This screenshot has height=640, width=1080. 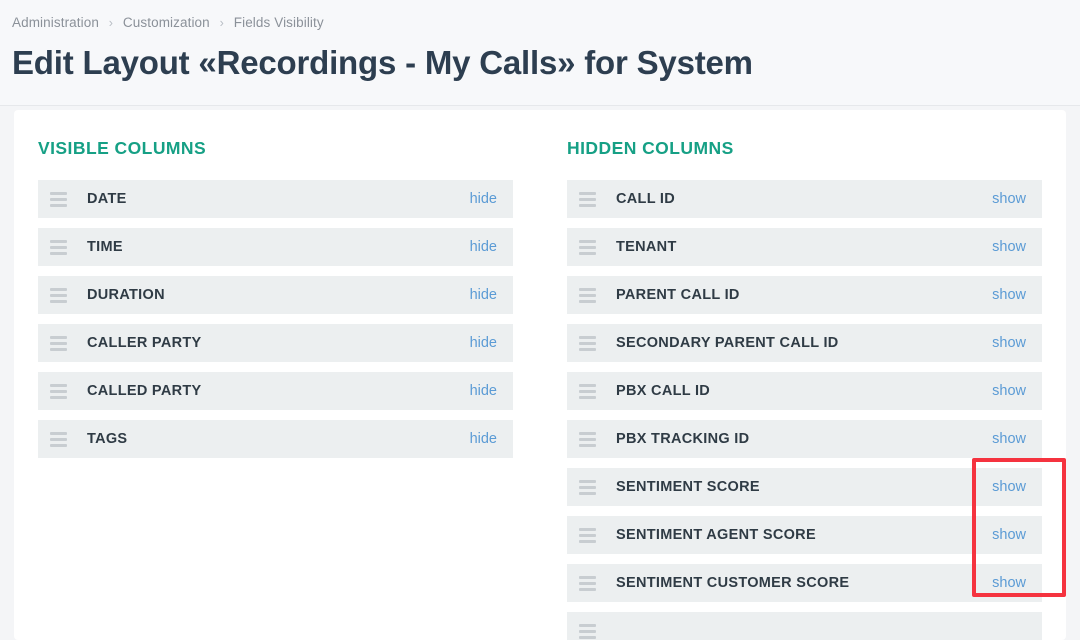 I want to click on visible-column-row-tags: TAGS hide, so click(x=275, y=439).